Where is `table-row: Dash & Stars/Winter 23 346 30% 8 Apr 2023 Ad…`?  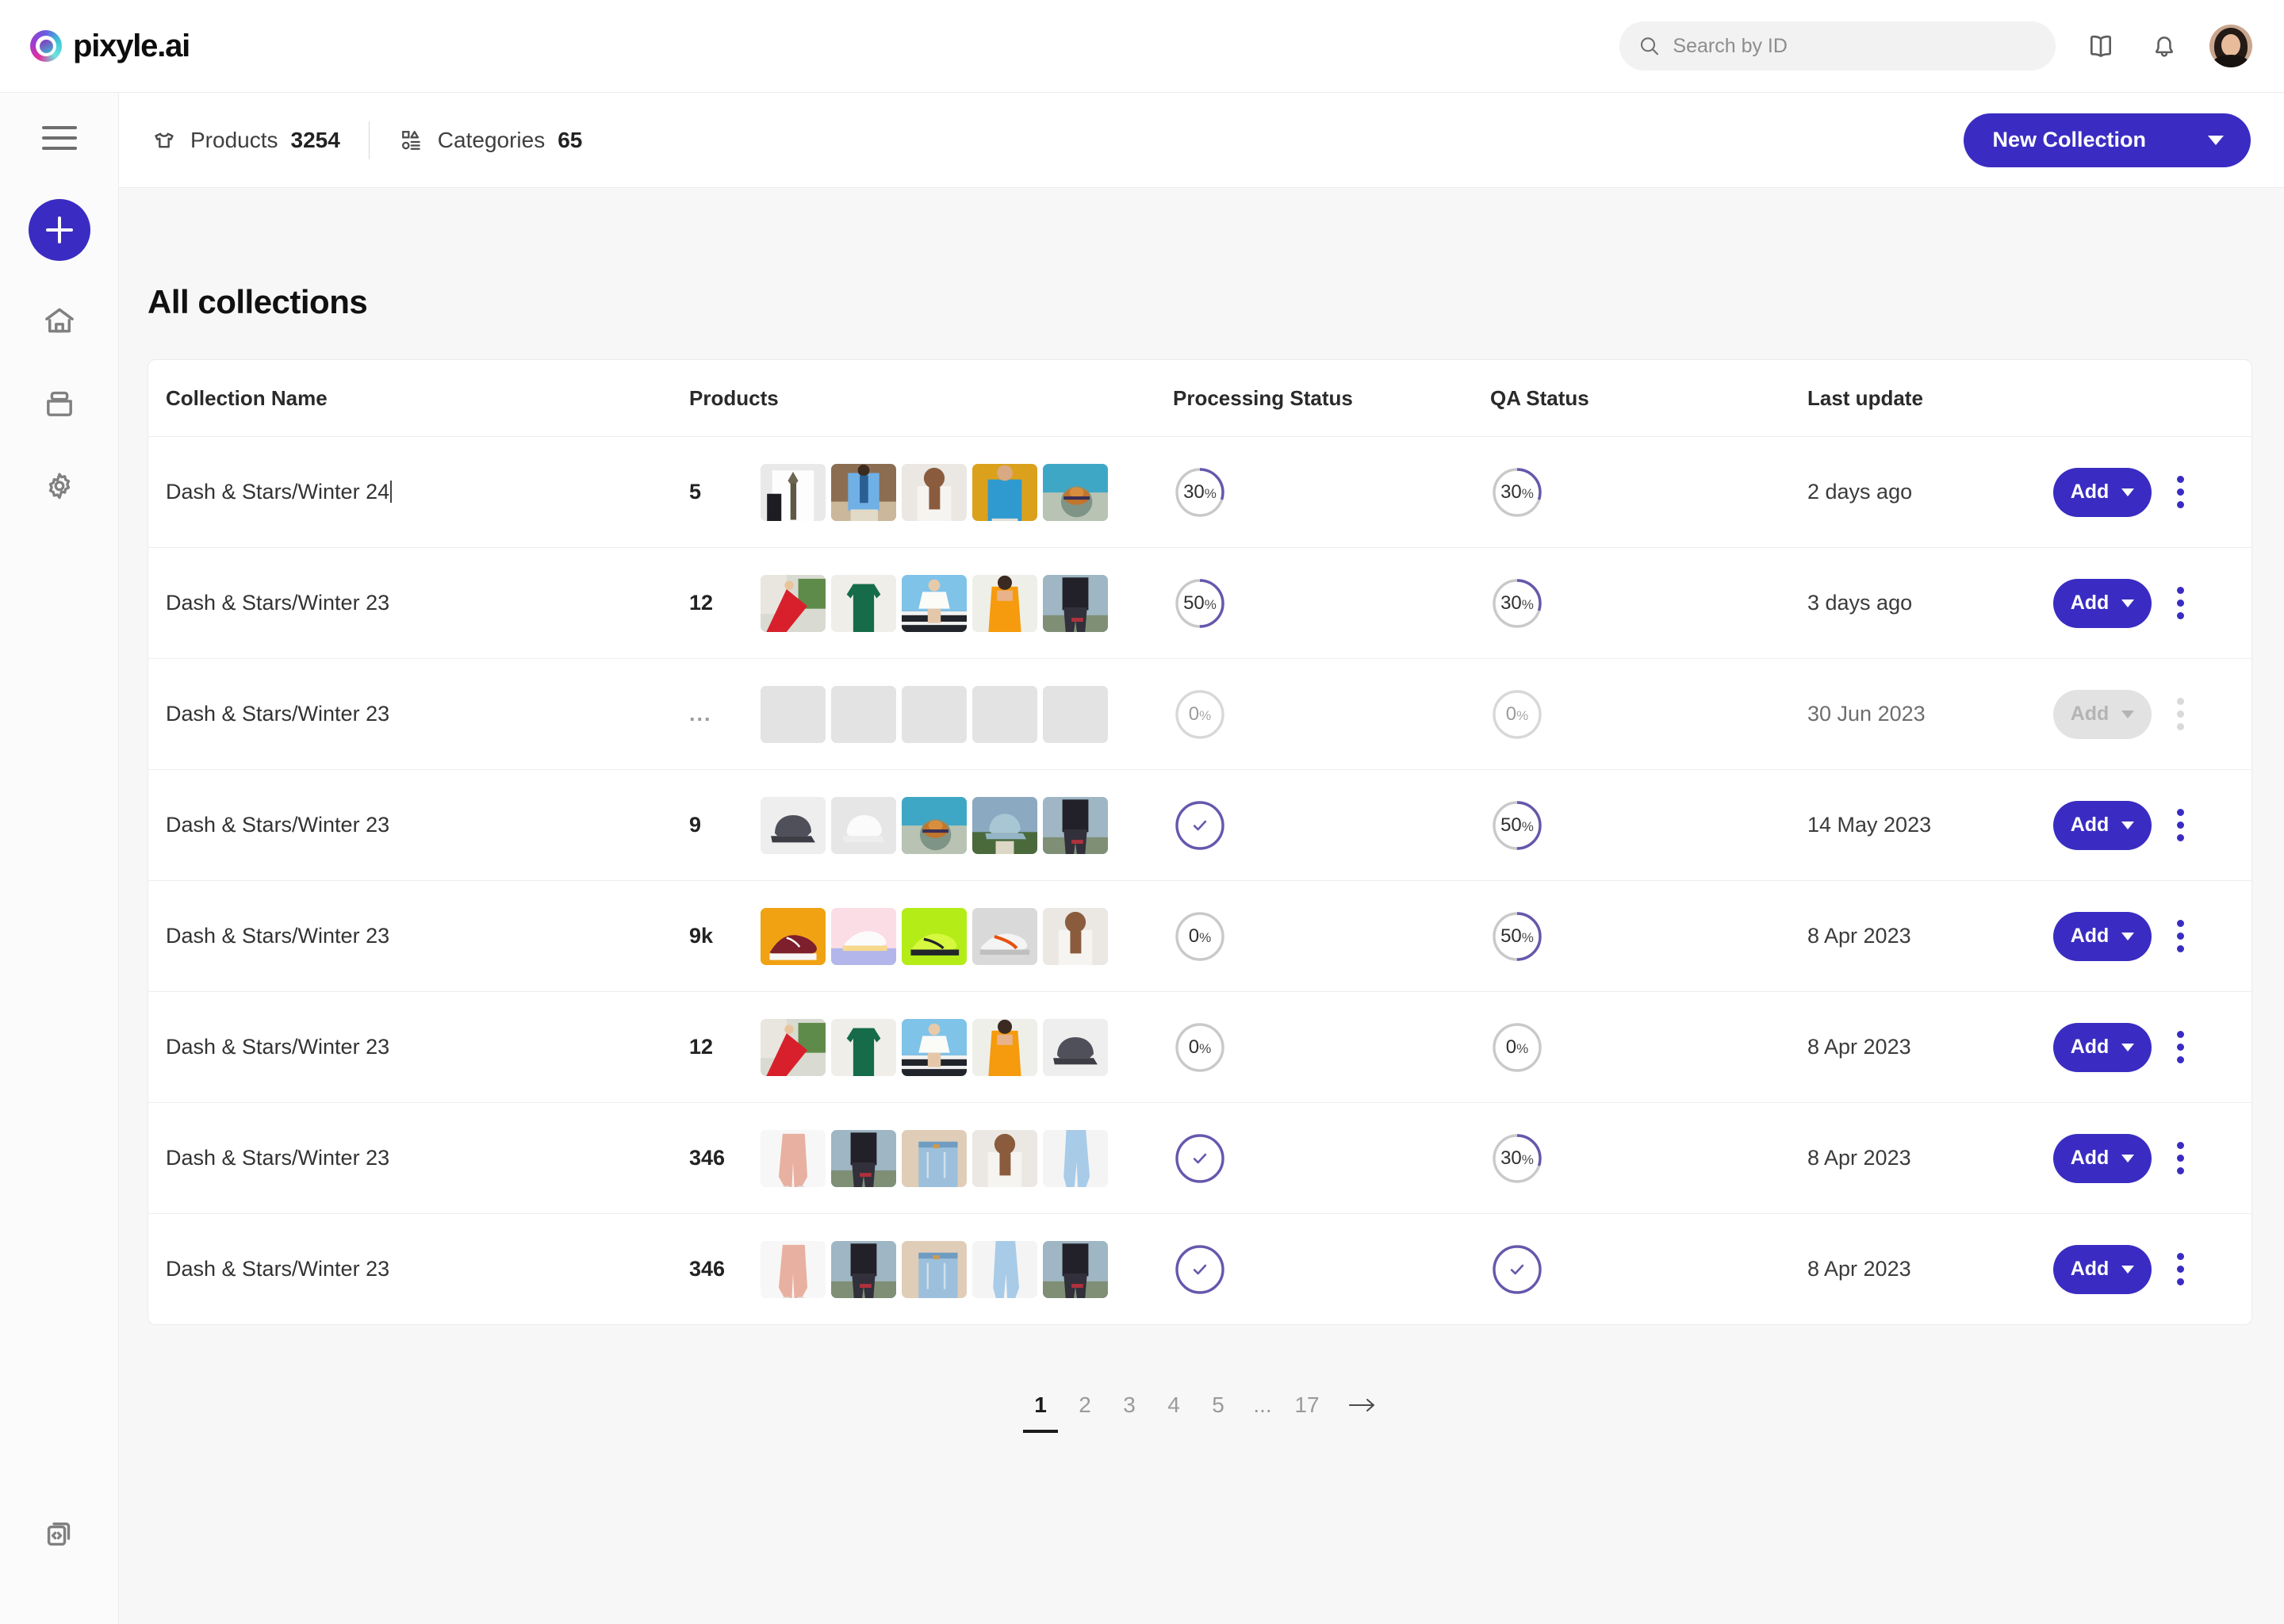 table-row: Dash & Stars/Winter 23 346 30% 8 Apr 2023 Ad… is located at coordinates (1199, 1157).